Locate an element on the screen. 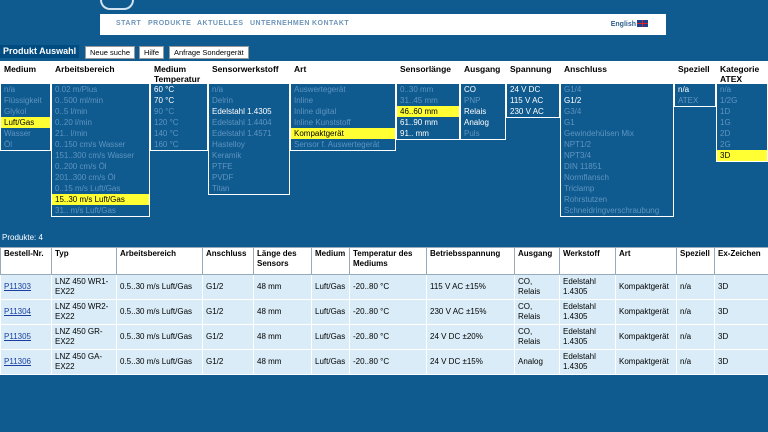 The width and height of the screenshot is (768, 432). filter-option: Inline digital is located at coordinates (343, 111).